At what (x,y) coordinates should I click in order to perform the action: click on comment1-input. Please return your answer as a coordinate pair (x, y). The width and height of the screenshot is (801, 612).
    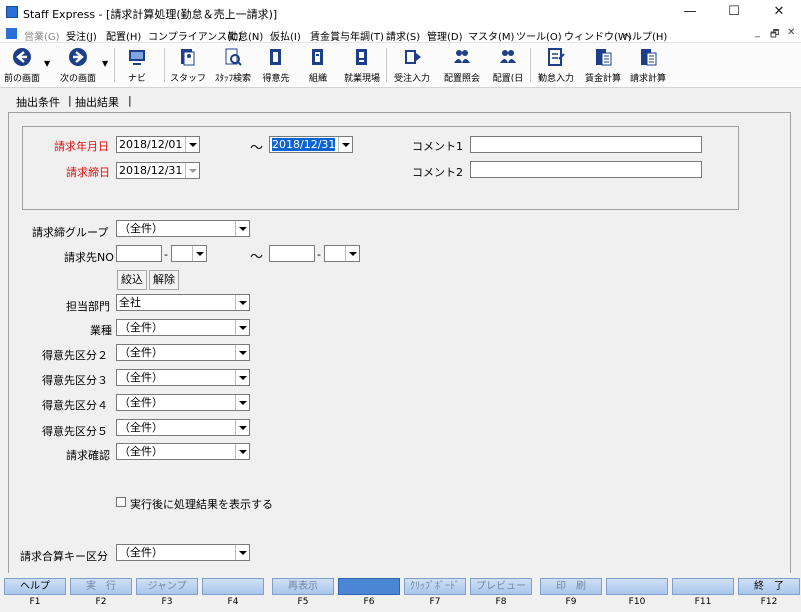
    Looking at the image, I should click on (586, 144).